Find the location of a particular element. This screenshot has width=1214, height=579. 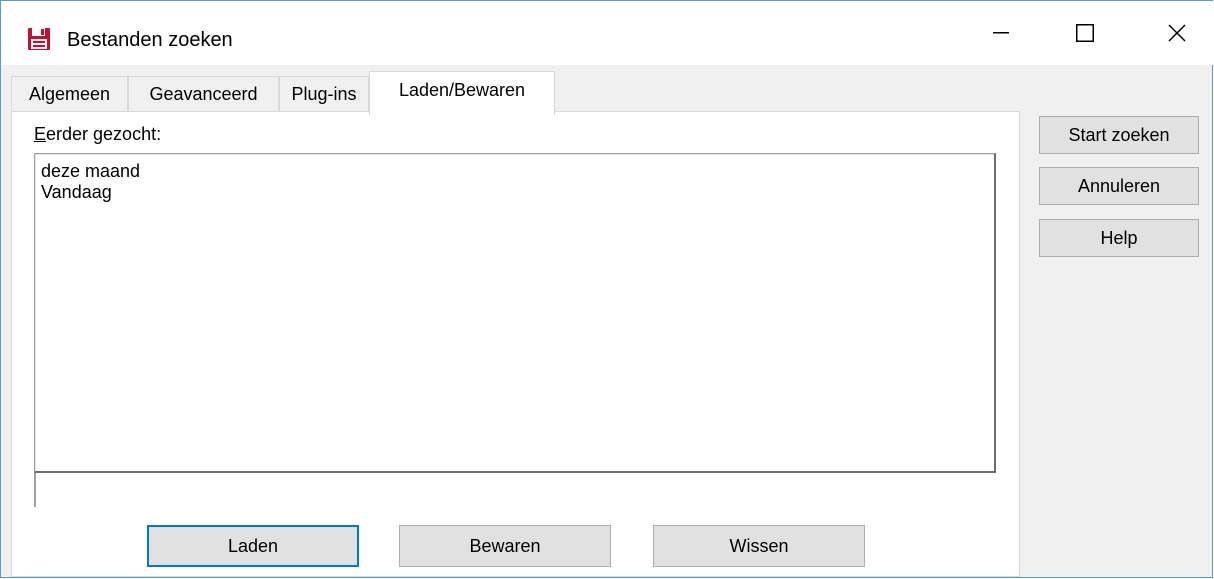

cancel-button: Annuleren is located at coordinates (1119, 186).